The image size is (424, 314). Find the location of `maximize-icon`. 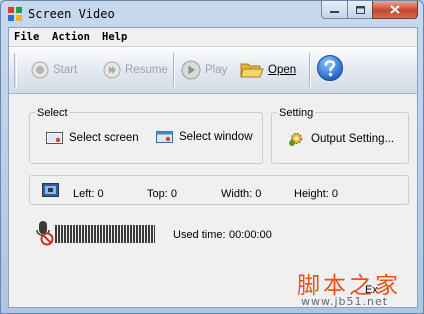

maximize-icon is located at coordinates (360, 9).